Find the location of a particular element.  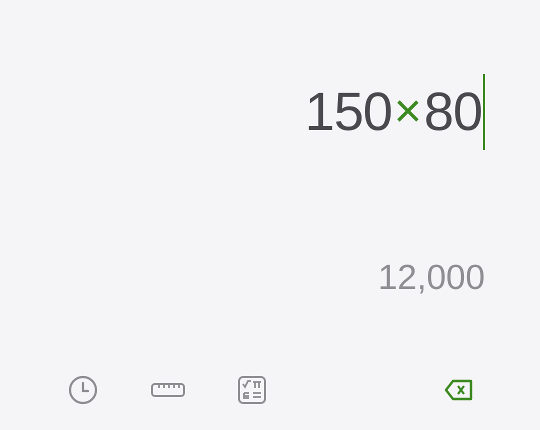

operator-symbol: × is located at coordinates (408, 112).